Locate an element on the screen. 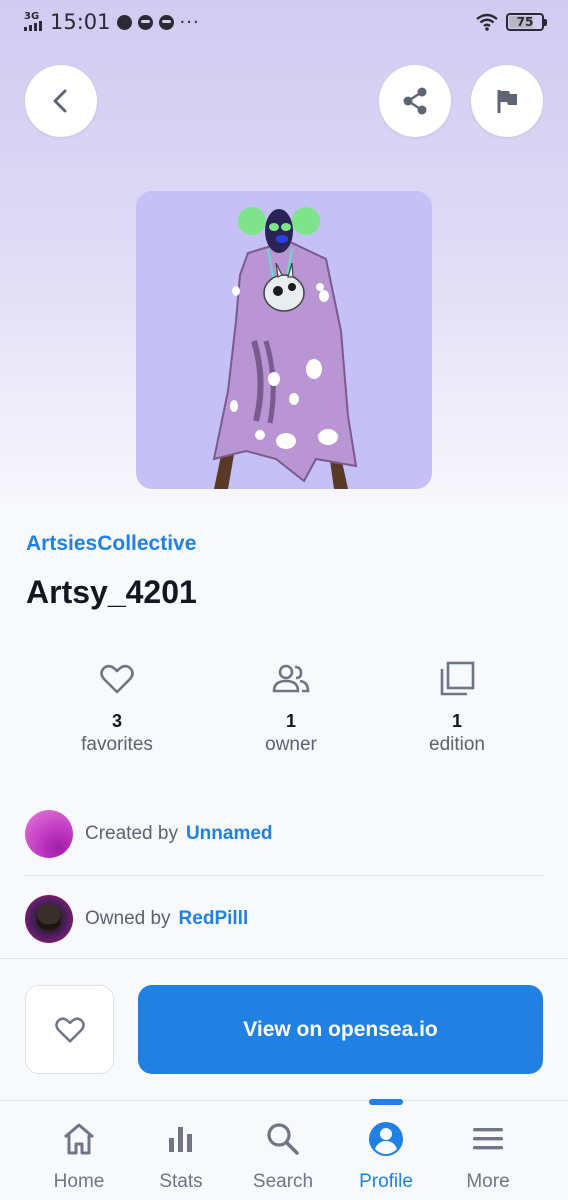 The image size is (568, 1200). clock: 15:01 is located at coordinates (80, 22).